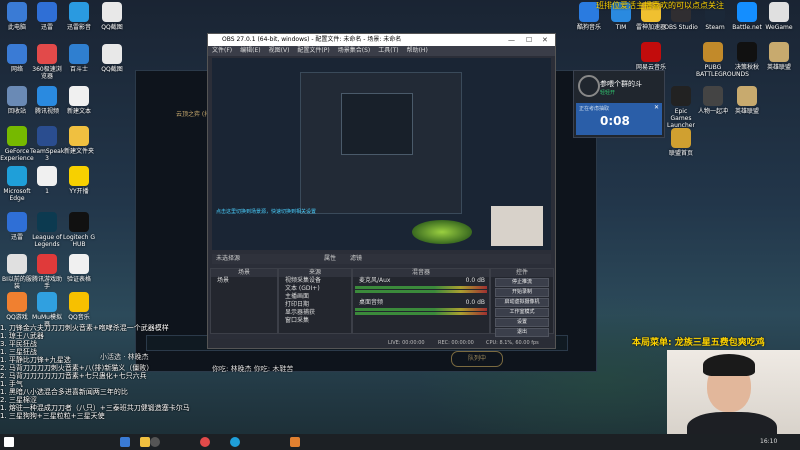 Image resolution: width=800 pixels, height=450 pixels. I want to click on maximize-icon: ☐, so click(529, 40).